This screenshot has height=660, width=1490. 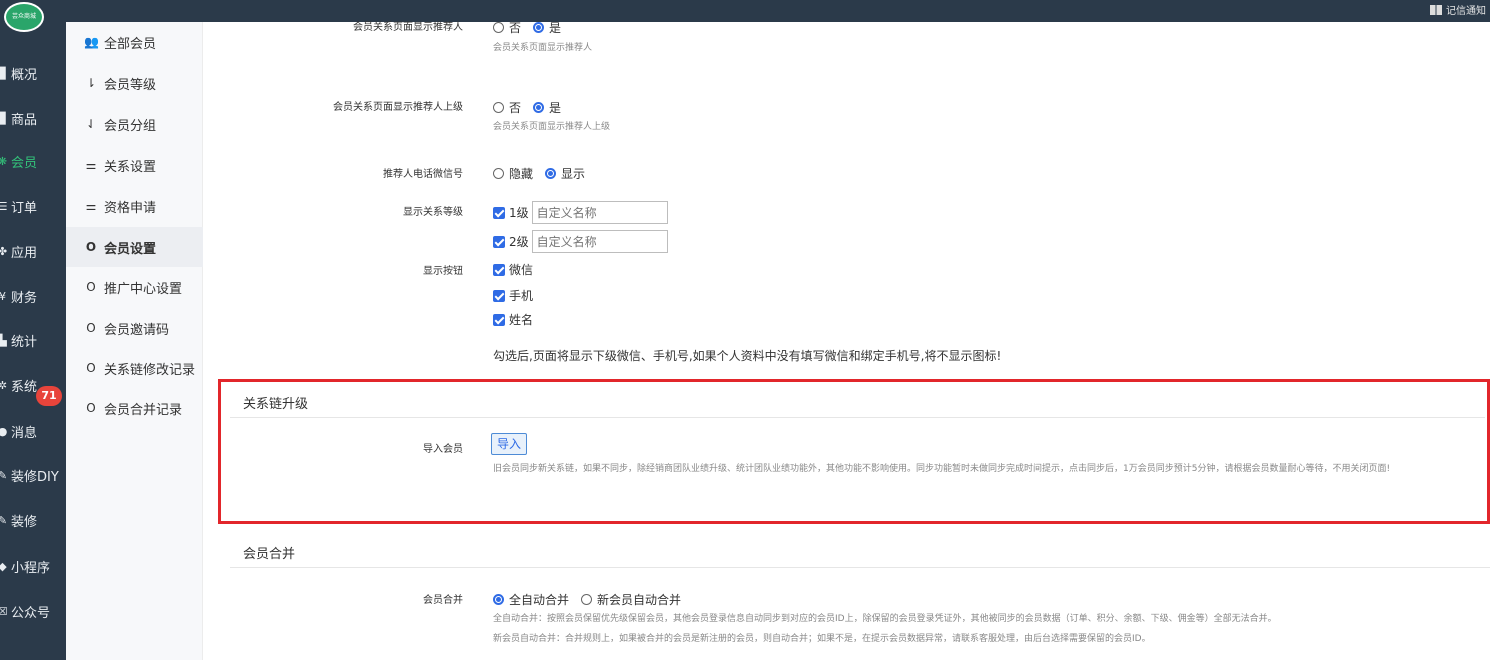 I want to click on sidebar-item-app: ✤ 应用, so click(x=33, y=251).